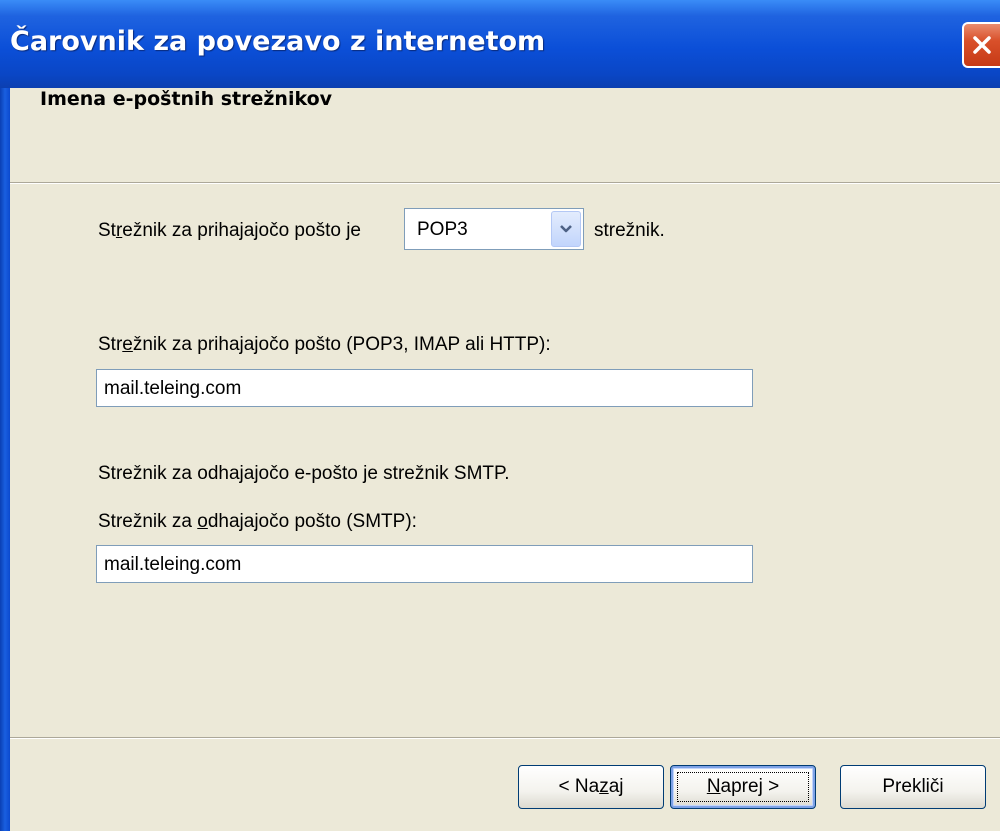 Image resolution: width=1000 pixels, height=831 pixels. I want to click on incoming-type-label: Strežnik za prihajajočo pošto je, so click(229, 230).